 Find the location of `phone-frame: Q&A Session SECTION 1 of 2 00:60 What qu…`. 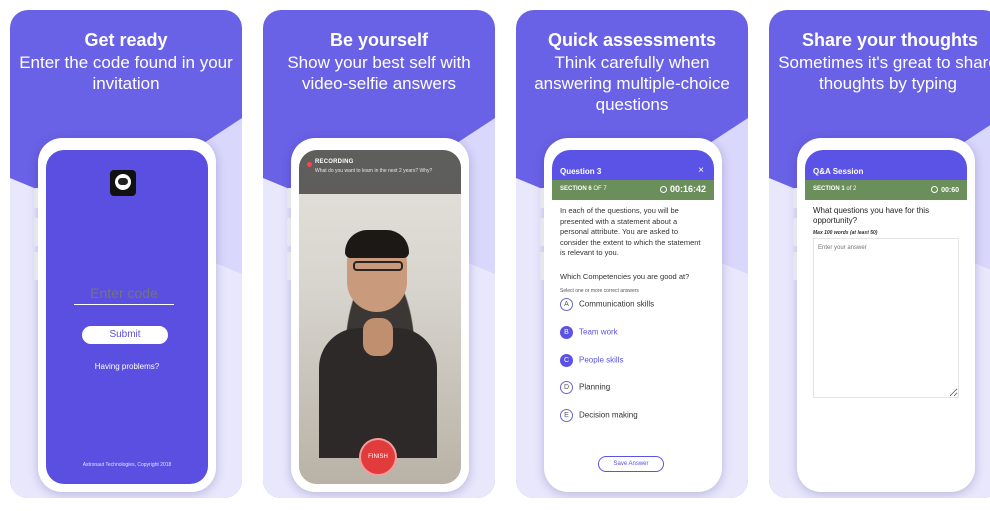

phone-frame: Q&A Session SECTION 1 of 2 00:60 What qu… is located at coordinates (884, 315).